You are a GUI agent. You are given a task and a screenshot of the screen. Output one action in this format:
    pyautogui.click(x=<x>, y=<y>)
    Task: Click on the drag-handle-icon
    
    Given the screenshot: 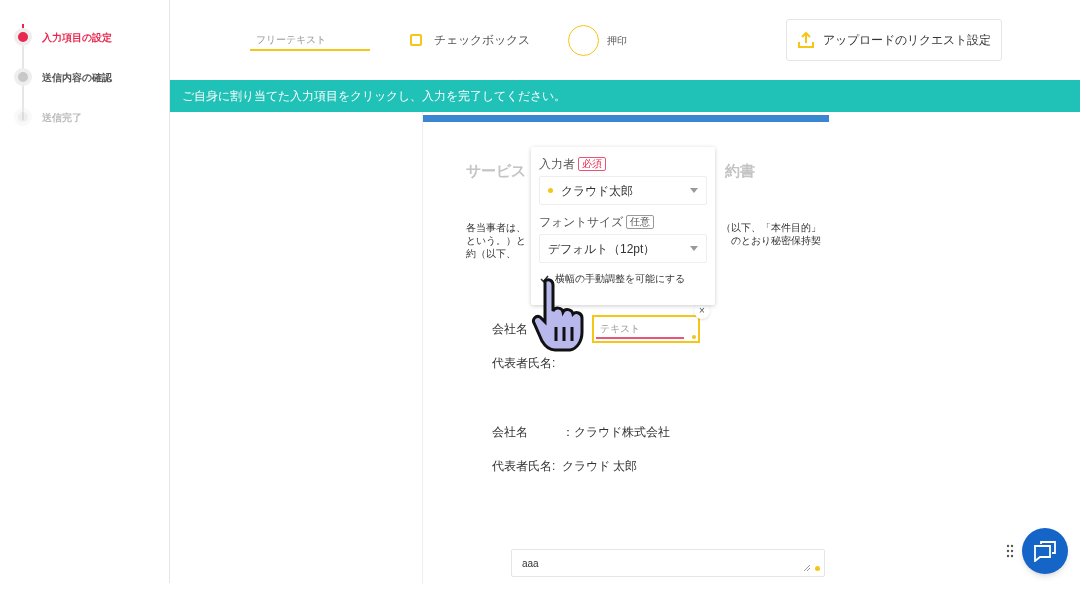 What is the action you would take?
    pyautogui.click(x=1010, y=551)
    